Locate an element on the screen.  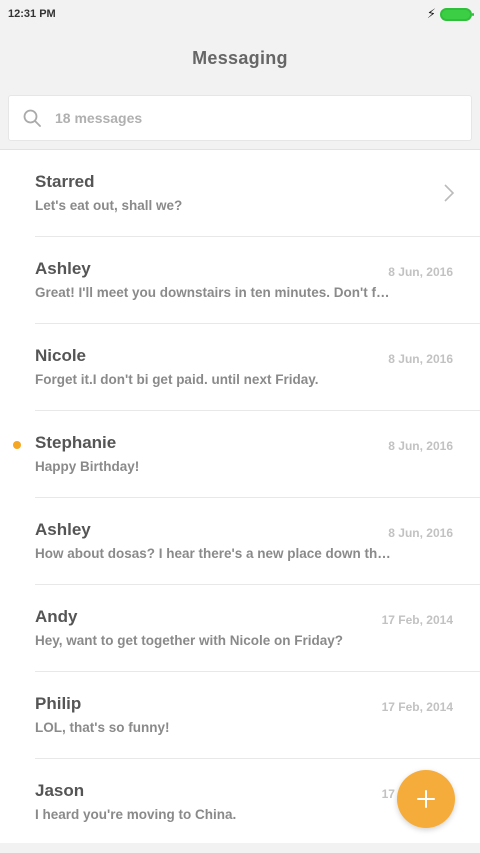
search-input: 18 messages is located at coordinates (240, 118).